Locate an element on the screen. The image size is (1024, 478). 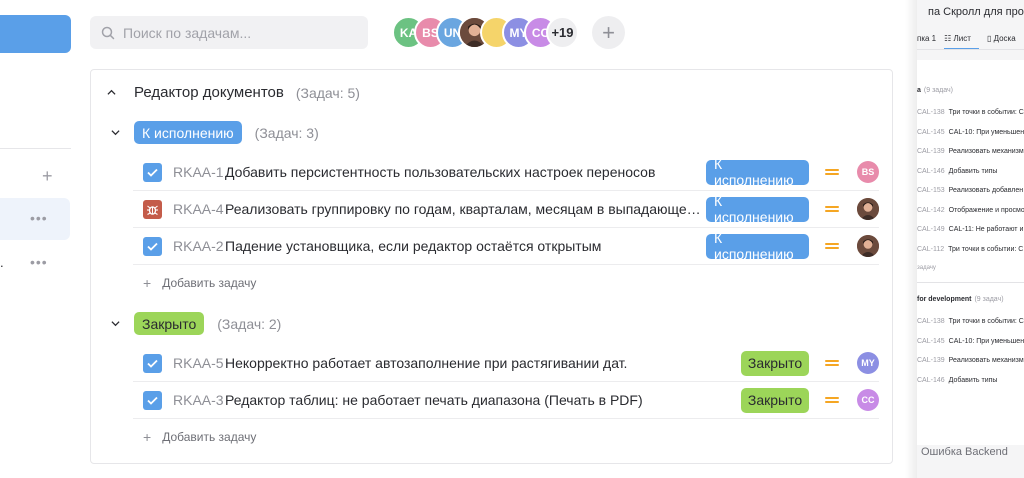
task-id: RKAA-4 is located at coordinates (199, 209).